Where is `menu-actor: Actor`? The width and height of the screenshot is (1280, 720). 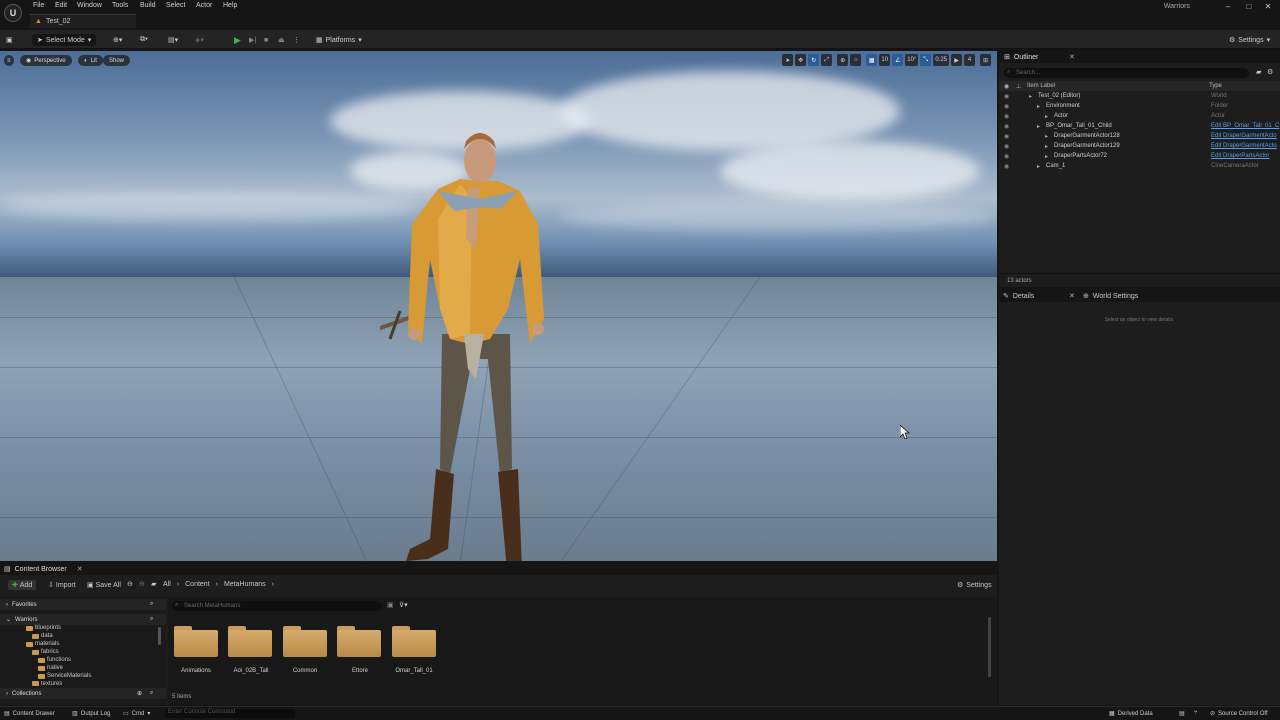
menu-actor: Actor is located at coordinates (204, 5).